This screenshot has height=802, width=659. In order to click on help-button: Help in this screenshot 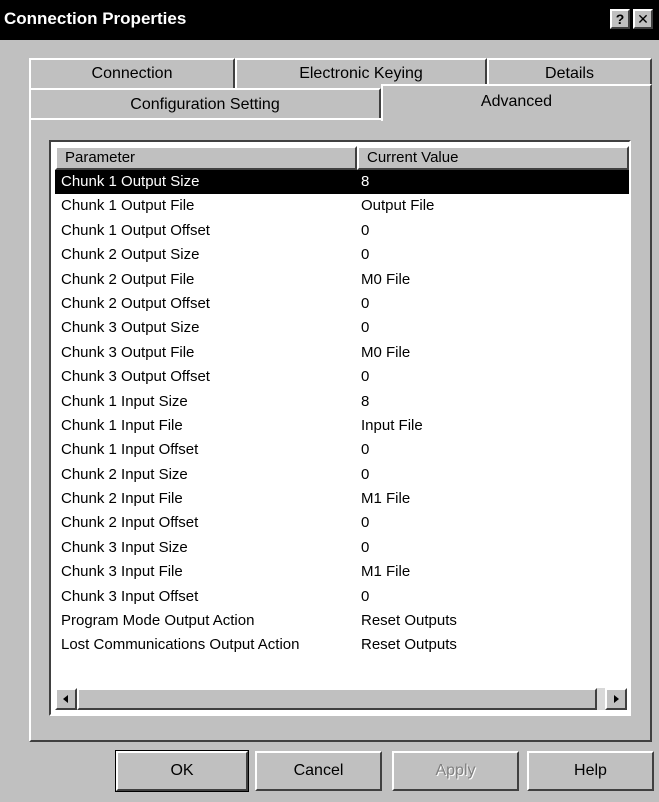, I will do `click(590, 771)`.